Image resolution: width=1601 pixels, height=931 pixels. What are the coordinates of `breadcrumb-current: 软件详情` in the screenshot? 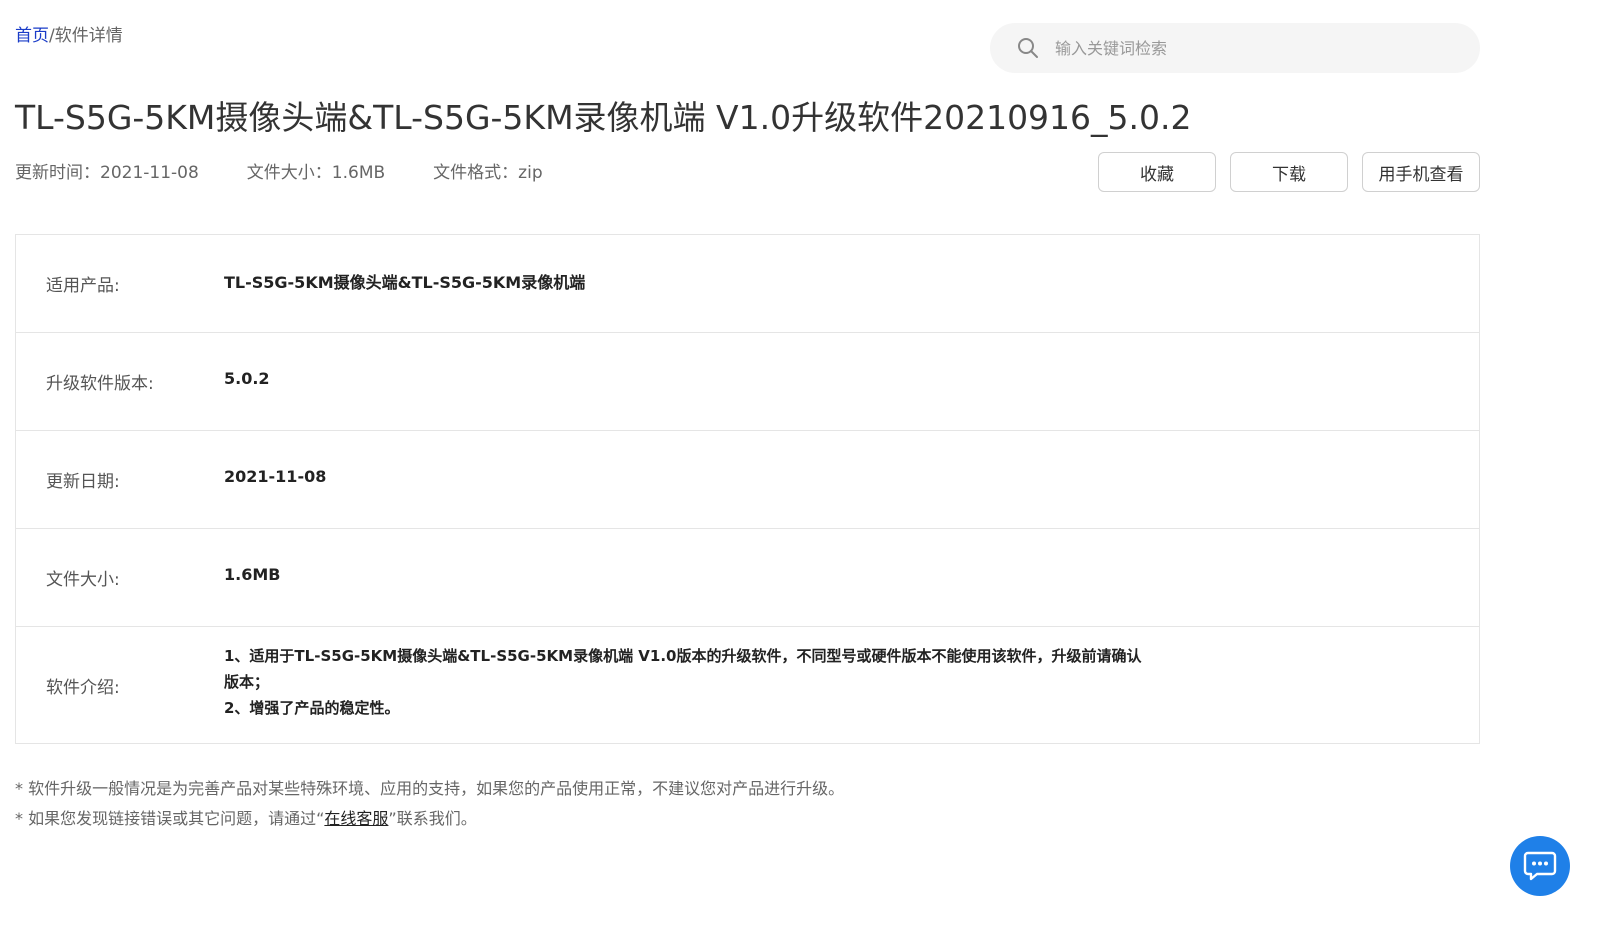 It's located at (88, 36).